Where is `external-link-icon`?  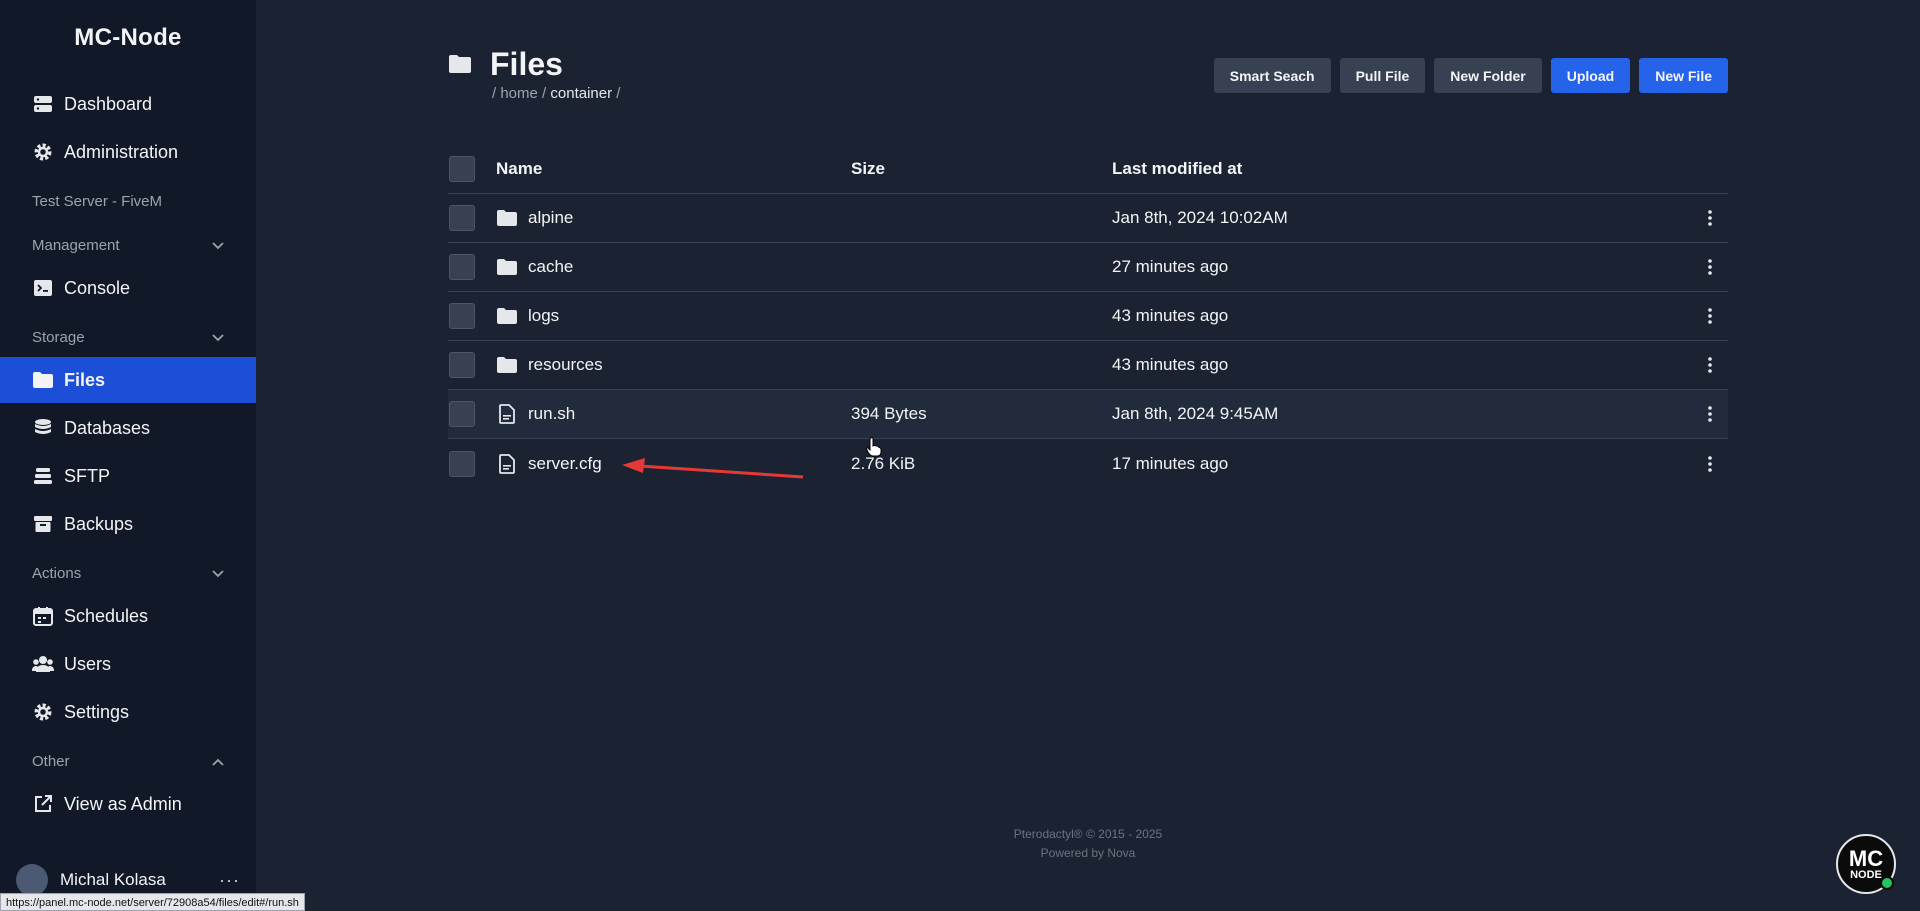 external-link-icon is located at coordinates (43, 804).